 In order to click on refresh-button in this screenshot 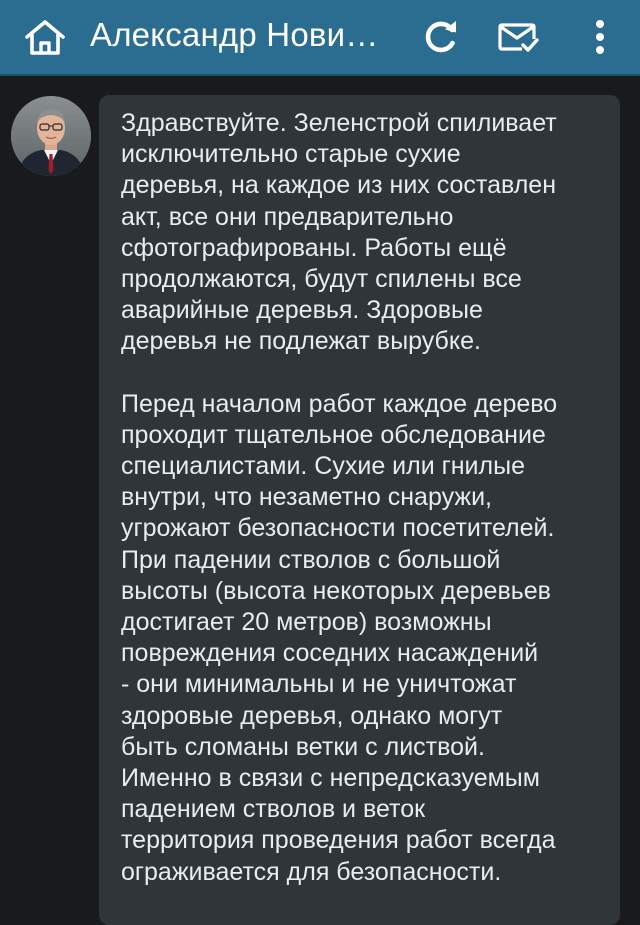, I will do `click(441, 37)`.